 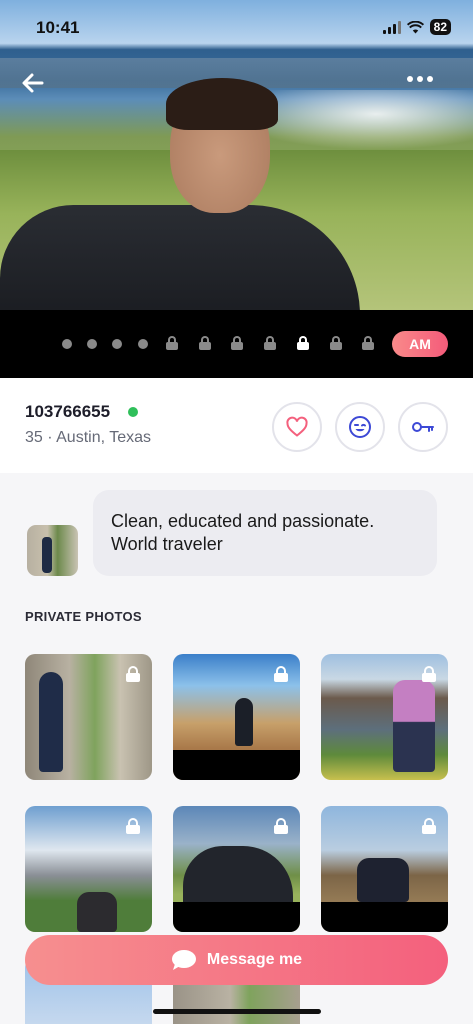 What do you see at coordinates (167, 544) in the screenshot?
I see `bio-text-line2: World traveler` at bounding box center [167, 544].